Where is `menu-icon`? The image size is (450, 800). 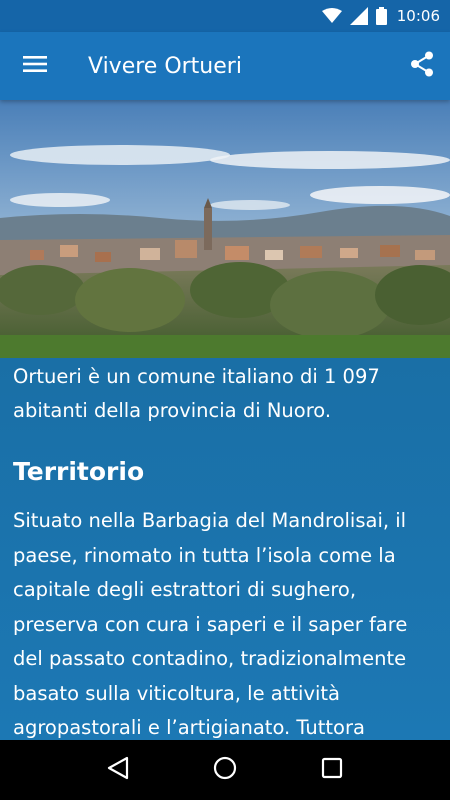 menu-icon is located at coordinates (35, 66).